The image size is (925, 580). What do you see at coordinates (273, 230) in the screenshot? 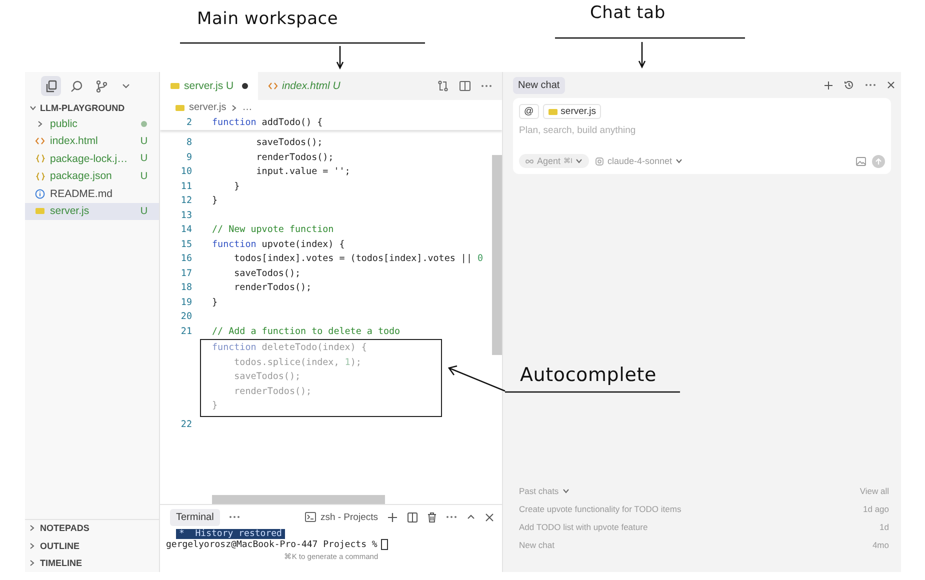
I see `code-line: // New upvote function` at bounding box center [273, 230].